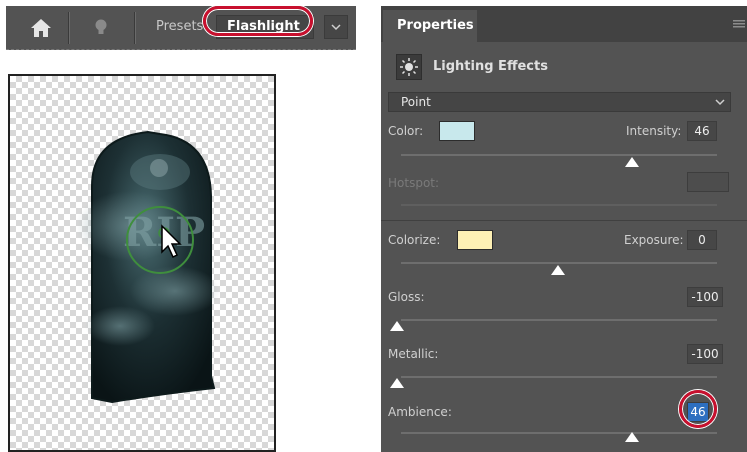  I want to click on color-label: Color:, so click(406, 131).